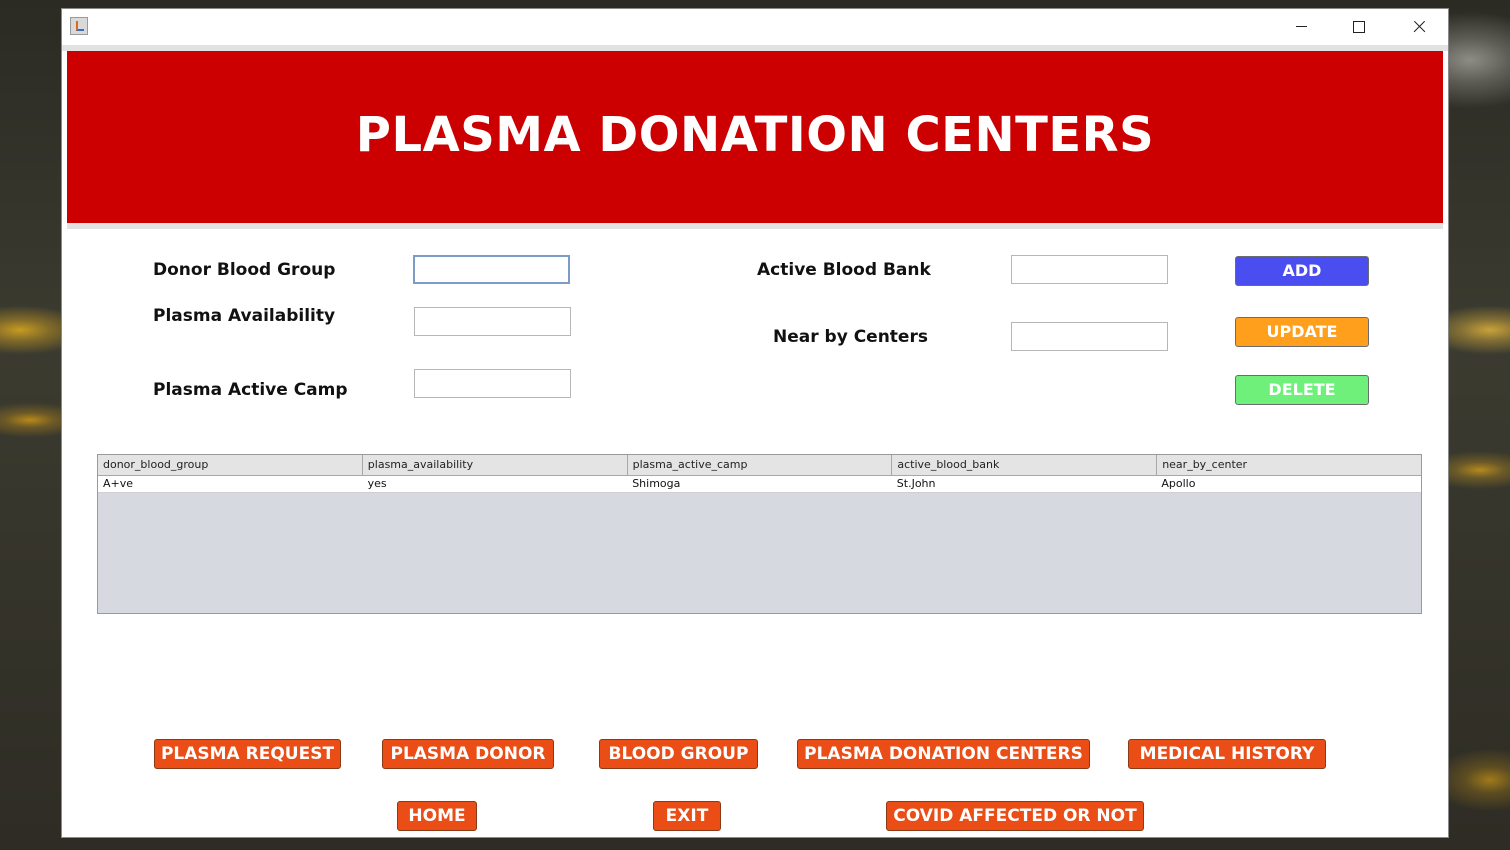  What do you see at coordinates (1288, 484) in the screenshot?
I see `table-cell: Apollo` at bounding box center [1288, 484].